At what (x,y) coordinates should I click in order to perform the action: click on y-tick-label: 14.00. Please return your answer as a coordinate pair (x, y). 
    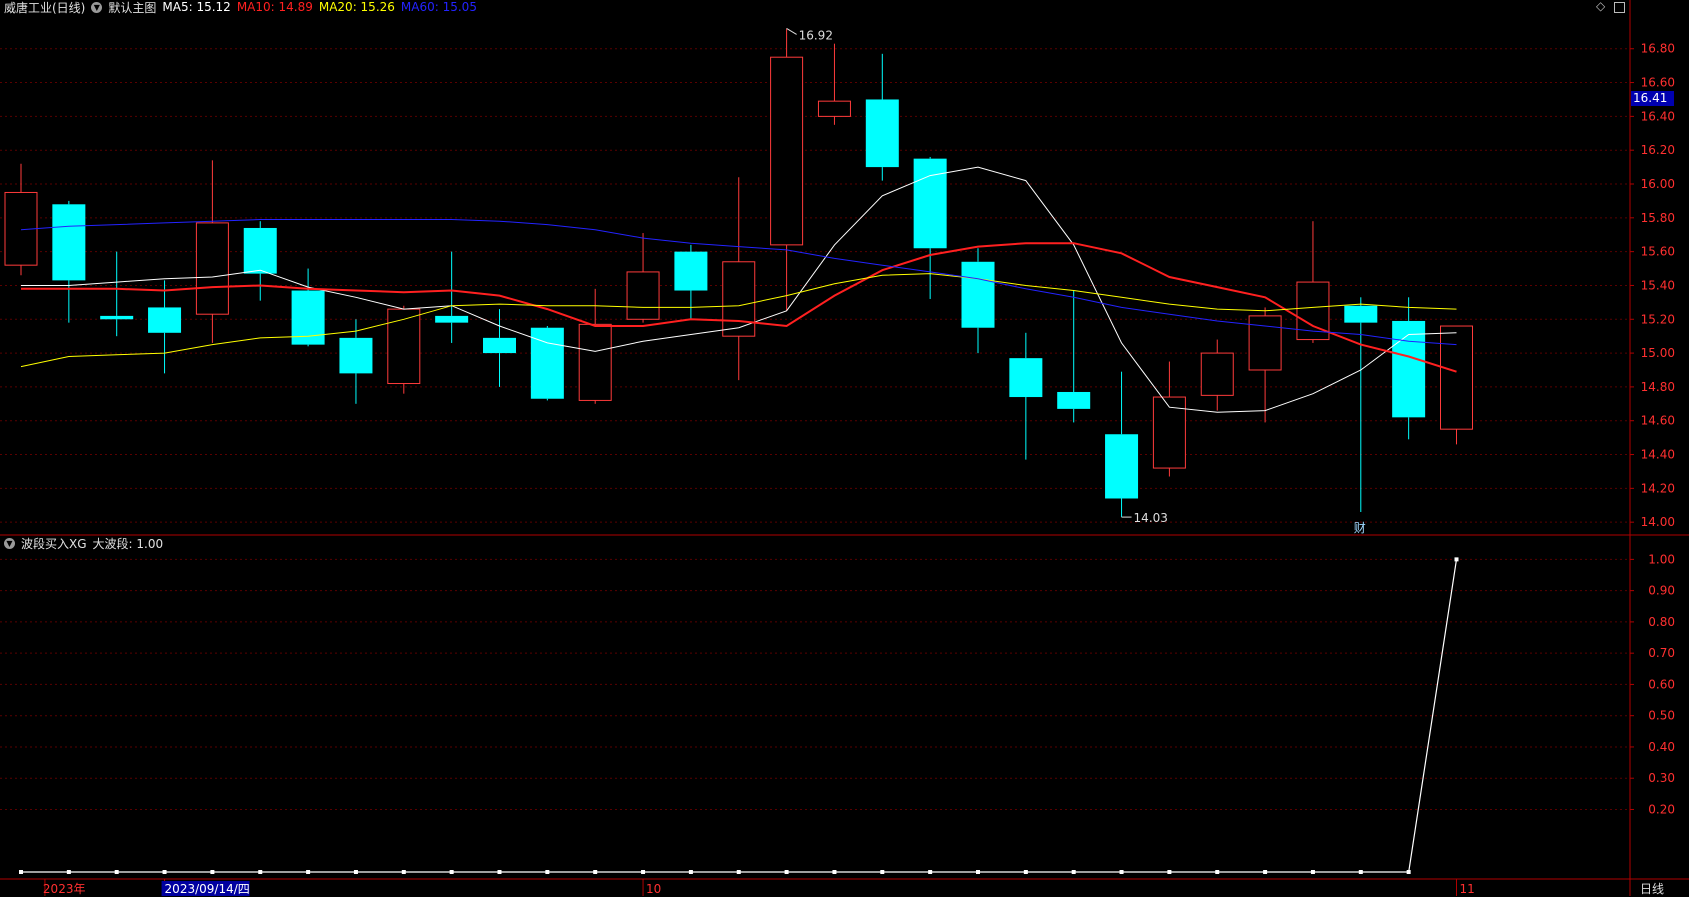
    Looking at the image, I should click on (1658, 522).